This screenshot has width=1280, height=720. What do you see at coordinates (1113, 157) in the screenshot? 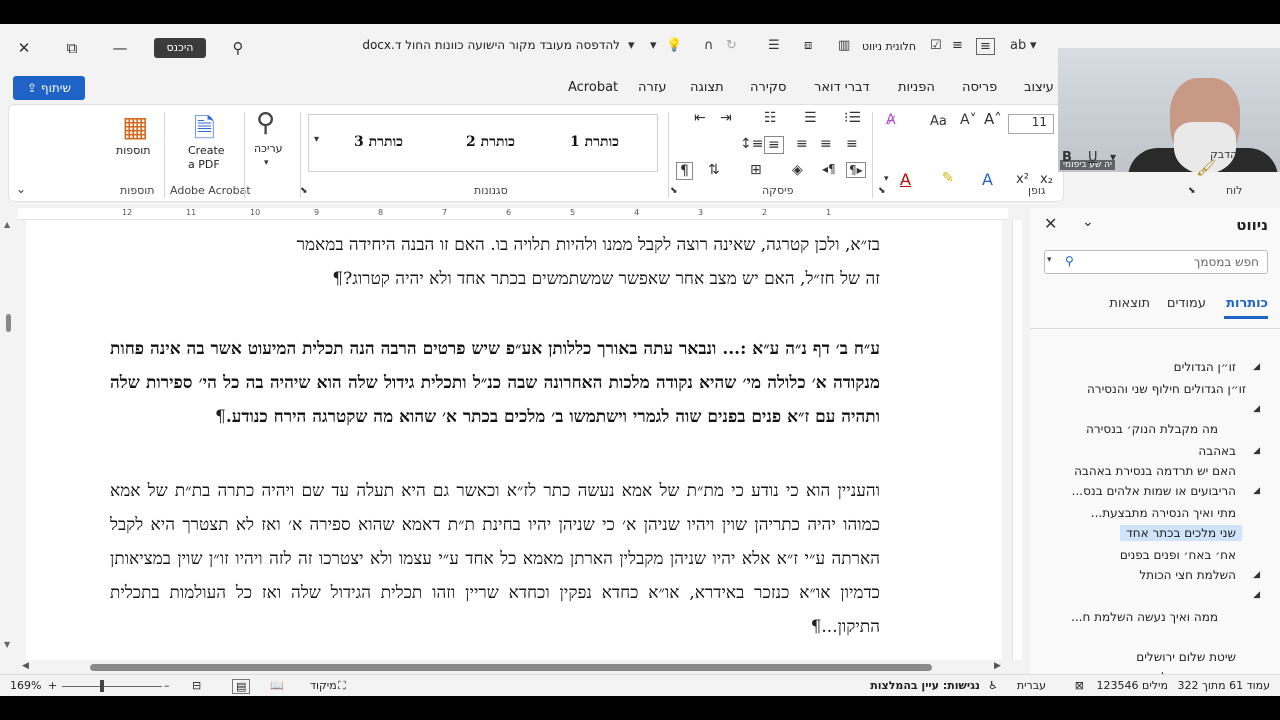
I see `underline-more-icon: ▾` at bounding box center [1113, 157].